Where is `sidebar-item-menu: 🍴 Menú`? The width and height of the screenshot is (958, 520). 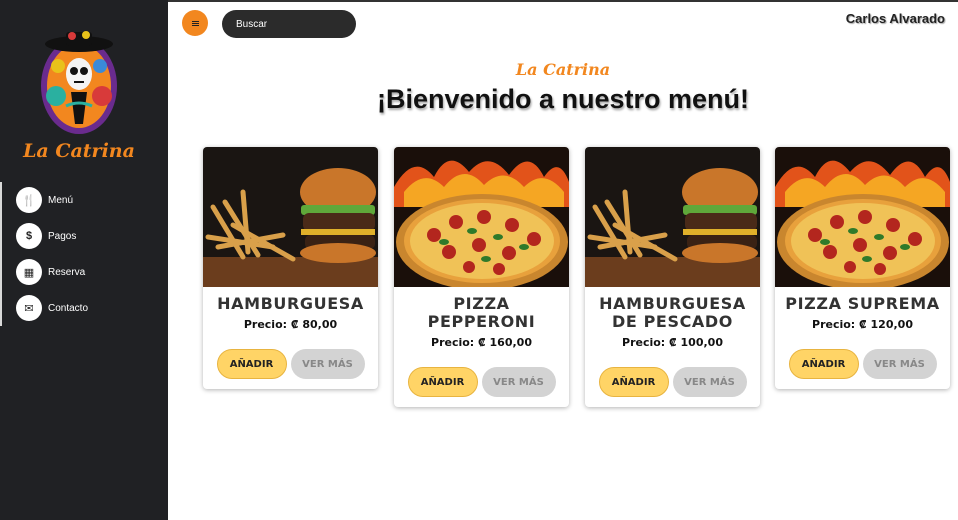 sidebar-item-menu: 🍴 Menú is located at coordinates (85, 200).